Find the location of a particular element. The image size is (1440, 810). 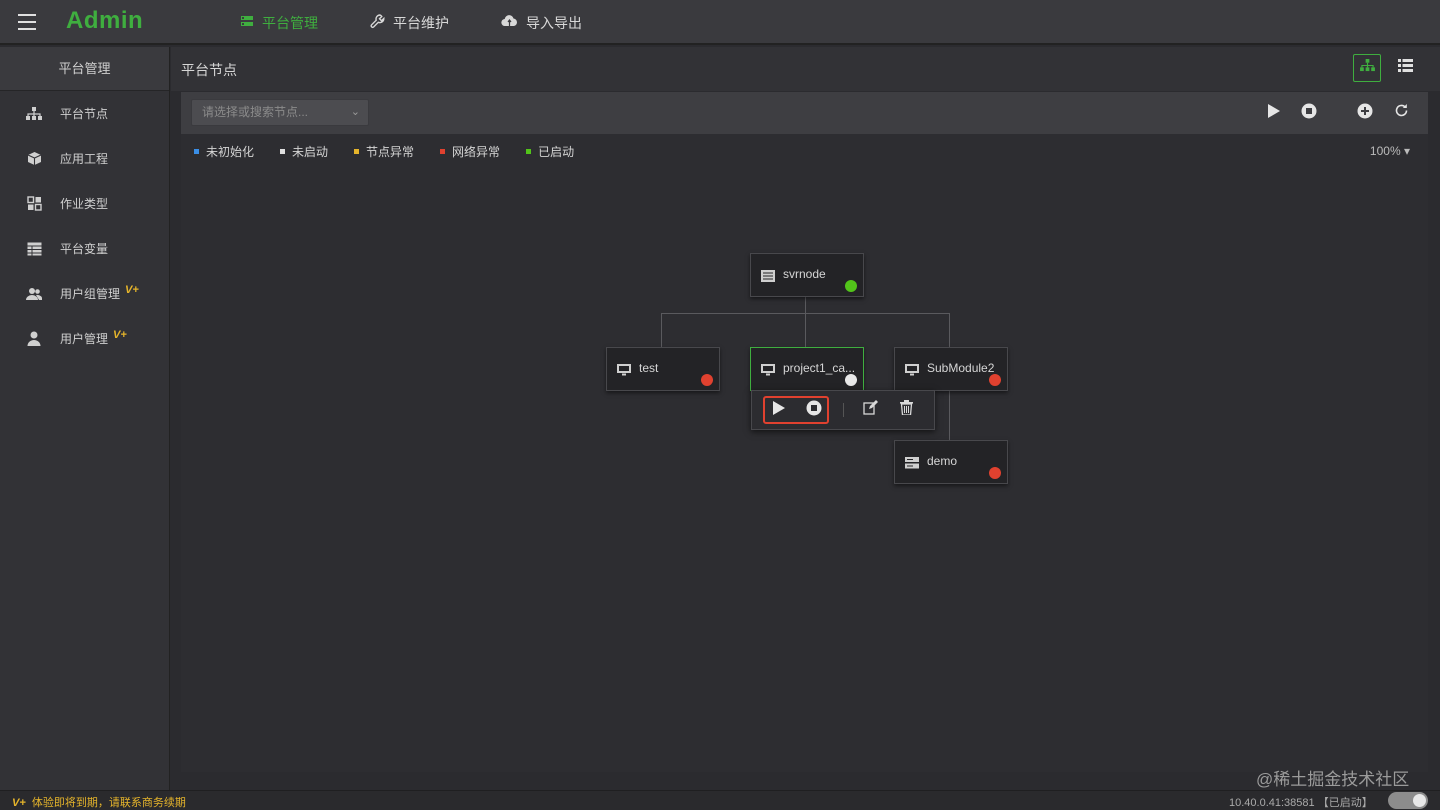

sidebar-item-label: 应用工程 is located at coordinates (84, 159).